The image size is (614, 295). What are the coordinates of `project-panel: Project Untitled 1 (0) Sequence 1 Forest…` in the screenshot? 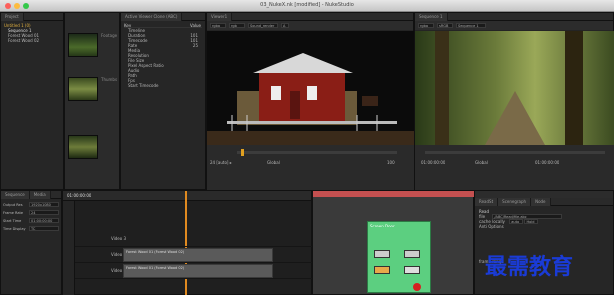 It's located at (32, 101).